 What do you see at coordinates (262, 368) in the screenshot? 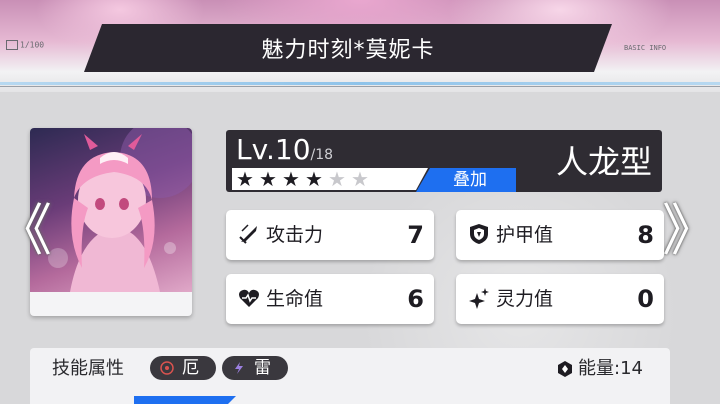
I see `attribute-label: 雷` at bounding box center [262, 368].